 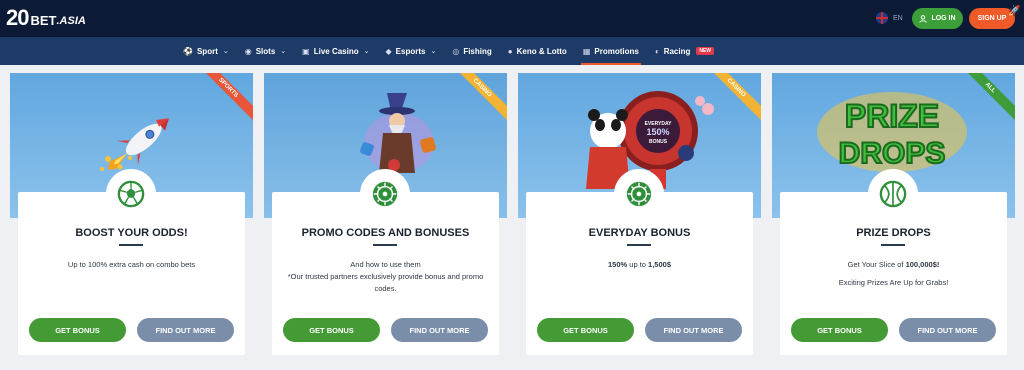 What do you see at coordinates (943, 18) in the screenshot?
I see `login-label: LOG IN` at bounding box center [943, 18].